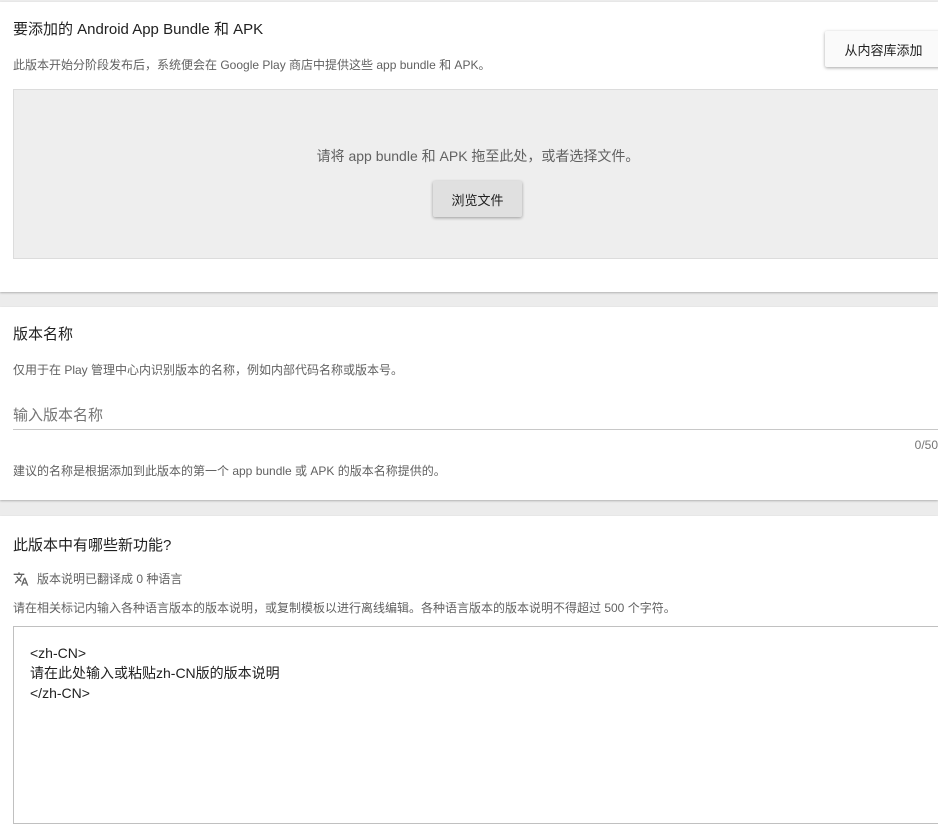  What do you see at coordinates (881, 49) in the screenshot?
I see `add-from-library-button: 从内容库添加` at bounding box center [881, 49].